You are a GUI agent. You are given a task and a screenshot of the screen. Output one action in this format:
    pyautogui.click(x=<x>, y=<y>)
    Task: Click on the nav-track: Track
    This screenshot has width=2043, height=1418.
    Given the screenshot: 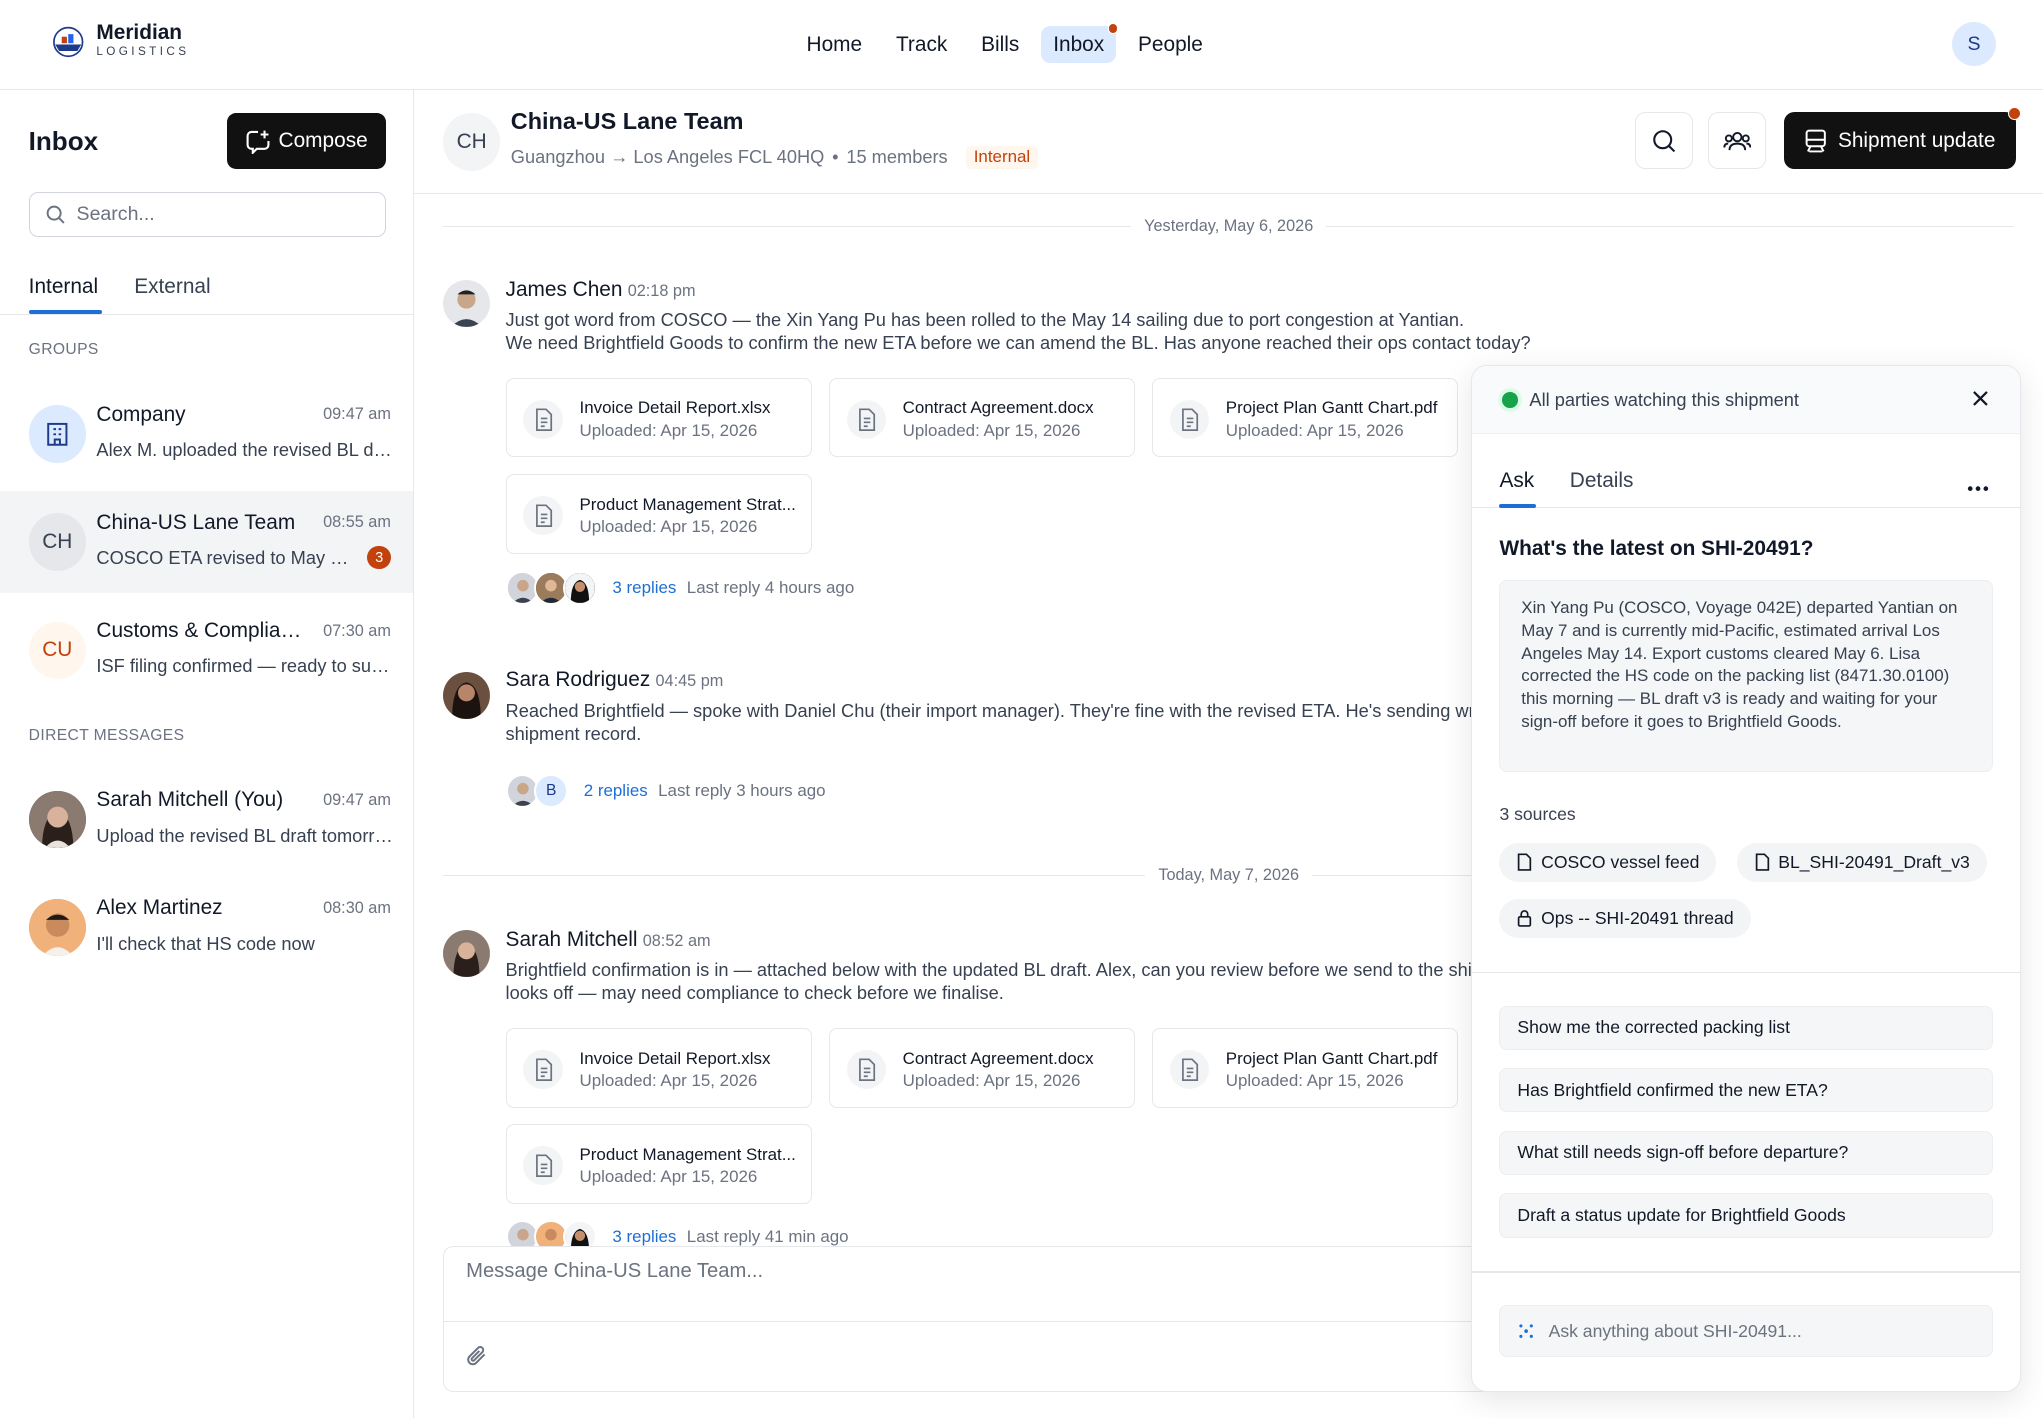 What is the action you would take?
    pyautogui.click(x=921, y=44)
    